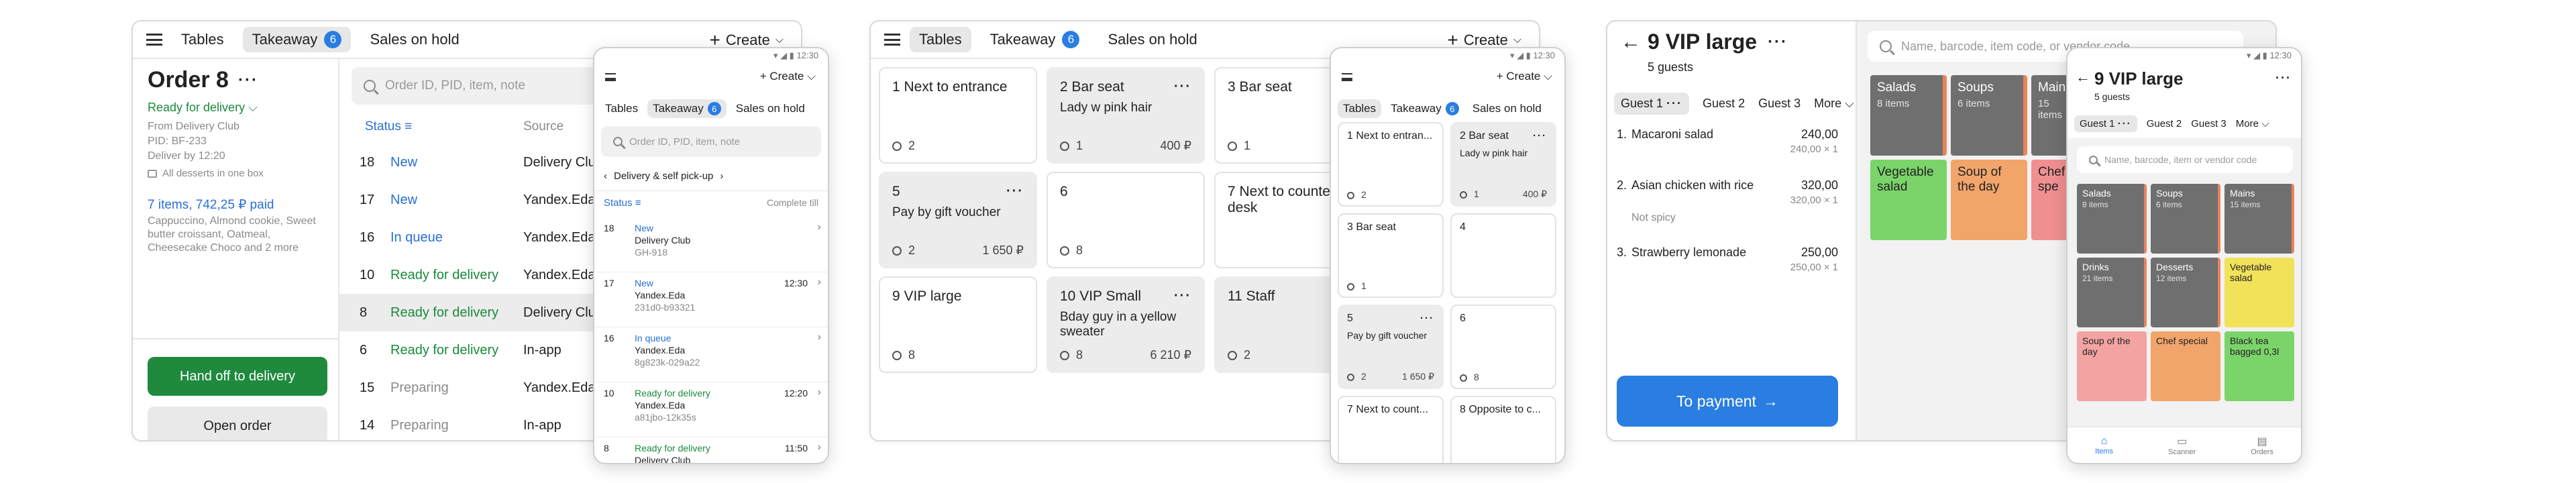  What do you see at coordinates (2259, 366) in the screenshot?
I see `menu-tile: Black tea bagged 0,3l` at bounding box center [2259, 366].